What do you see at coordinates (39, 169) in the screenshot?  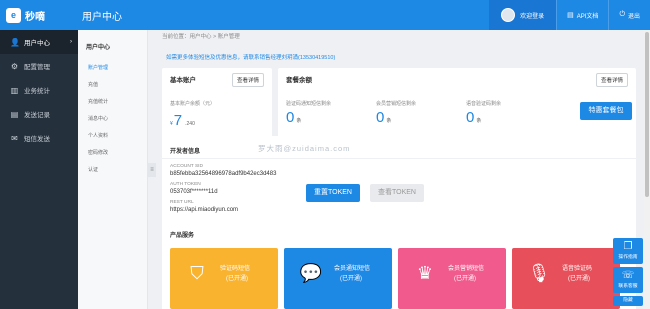 I see `sidebar: 👤 用户中心 › ⚙ 配置管理 ▥ 业务统计 ▤ 发送记录 ✉ 短信发送` at bounding box center [39, 169].